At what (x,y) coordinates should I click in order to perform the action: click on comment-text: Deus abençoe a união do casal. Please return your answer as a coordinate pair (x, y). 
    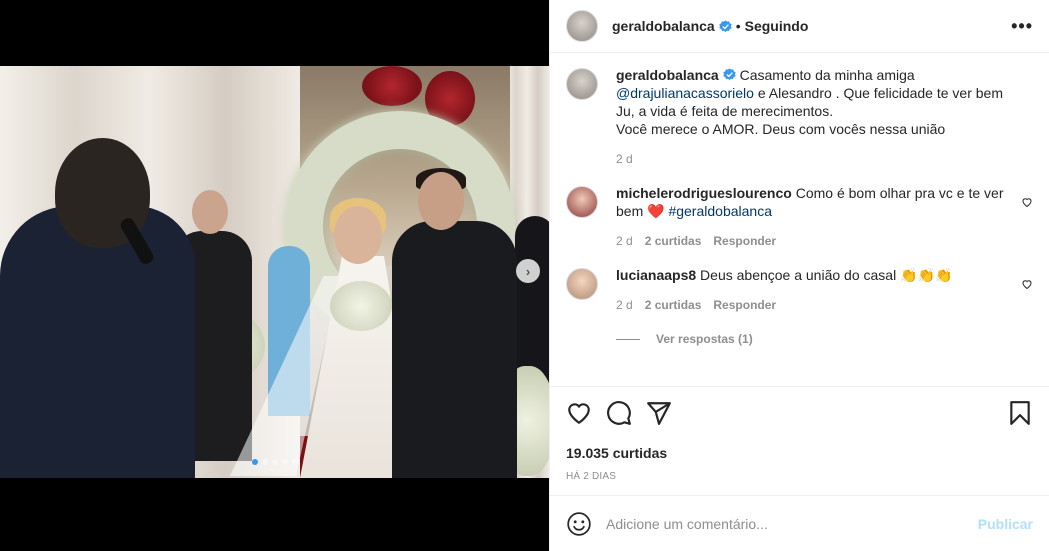
    Looking at the image, I should click on (798, 275).